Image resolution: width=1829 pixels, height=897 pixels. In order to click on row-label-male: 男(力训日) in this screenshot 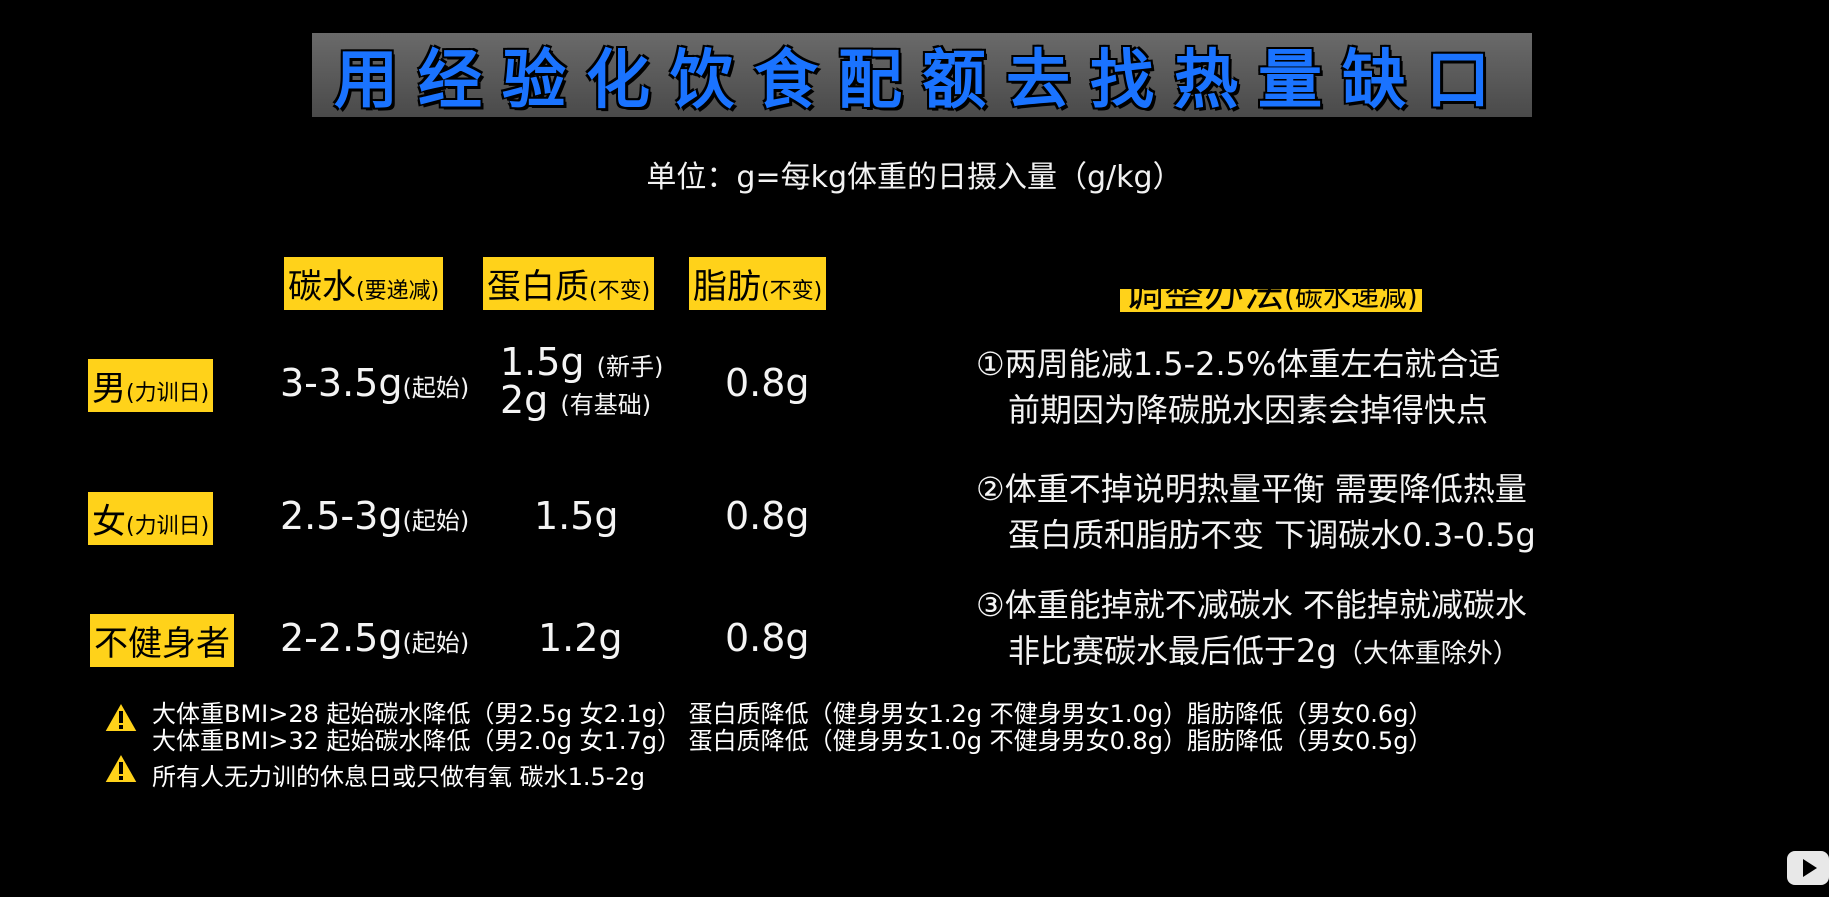, I will do `click(151, 385)`.